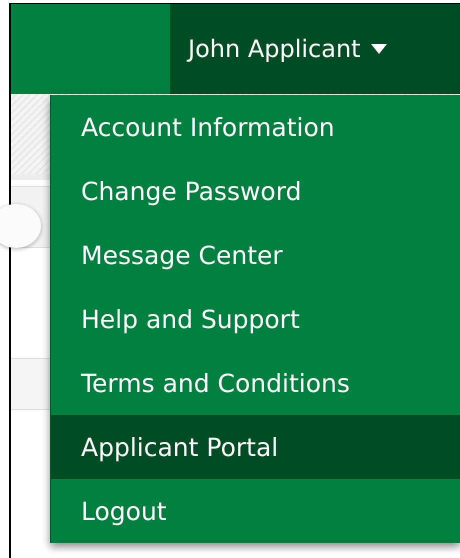 This screenshot has width=460, height=558. I want to click on user-menu-button: John Applicant, so click(315, 49).